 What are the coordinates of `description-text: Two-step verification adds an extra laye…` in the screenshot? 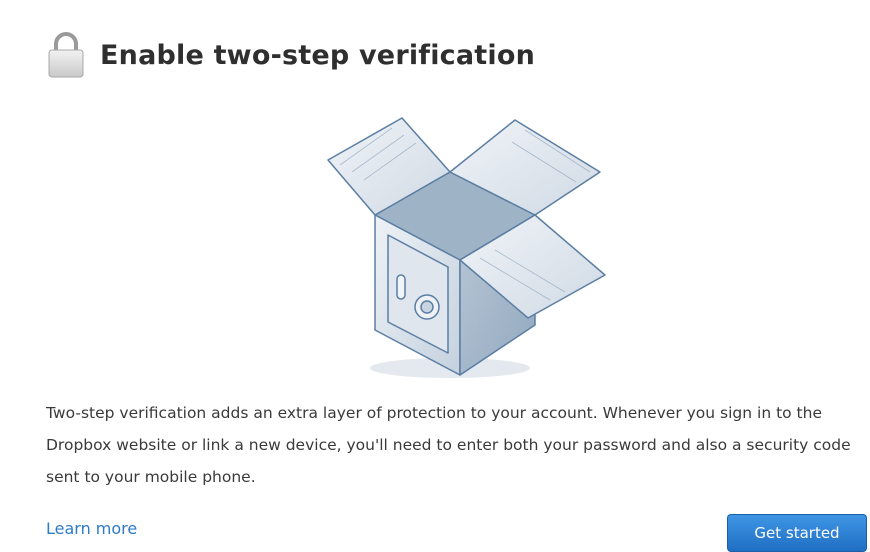 It's located at (448, 445).